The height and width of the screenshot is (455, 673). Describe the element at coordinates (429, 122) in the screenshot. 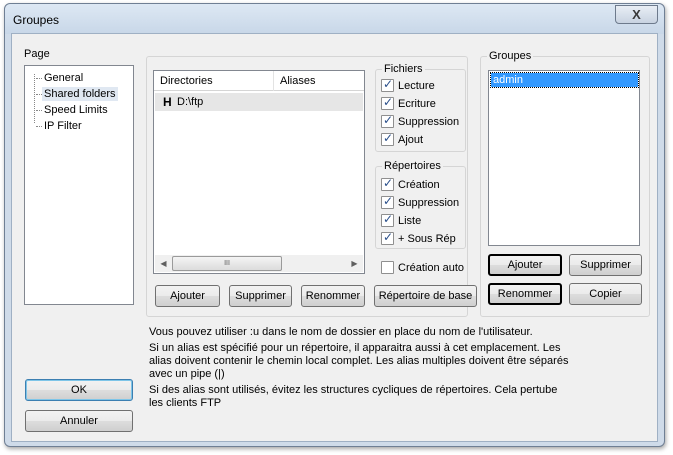

I see `suppression-file-label: Suppression` at that location.